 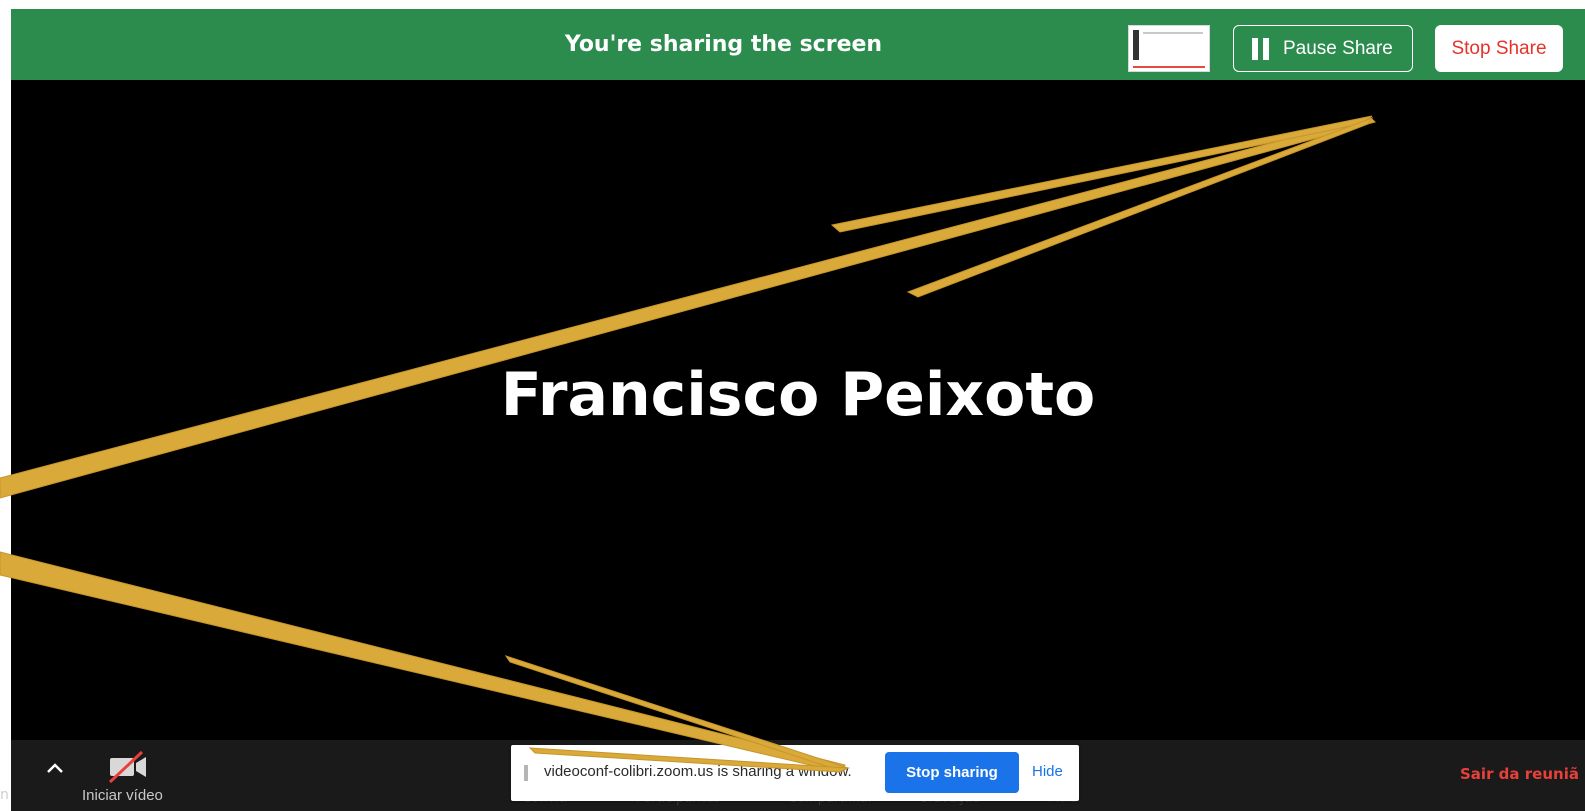 What do you see at coordinates (952, 772) in the screenshot?
I see `stop-sharing-button: Stop sharing` at bounding box center [952, 772].